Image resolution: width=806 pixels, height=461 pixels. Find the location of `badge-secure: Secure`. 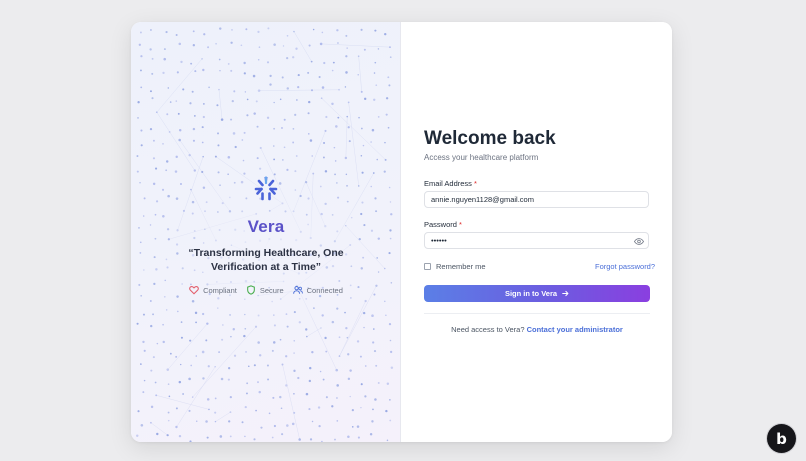

badge-secure: Secure is located at coordinates (265, 290).